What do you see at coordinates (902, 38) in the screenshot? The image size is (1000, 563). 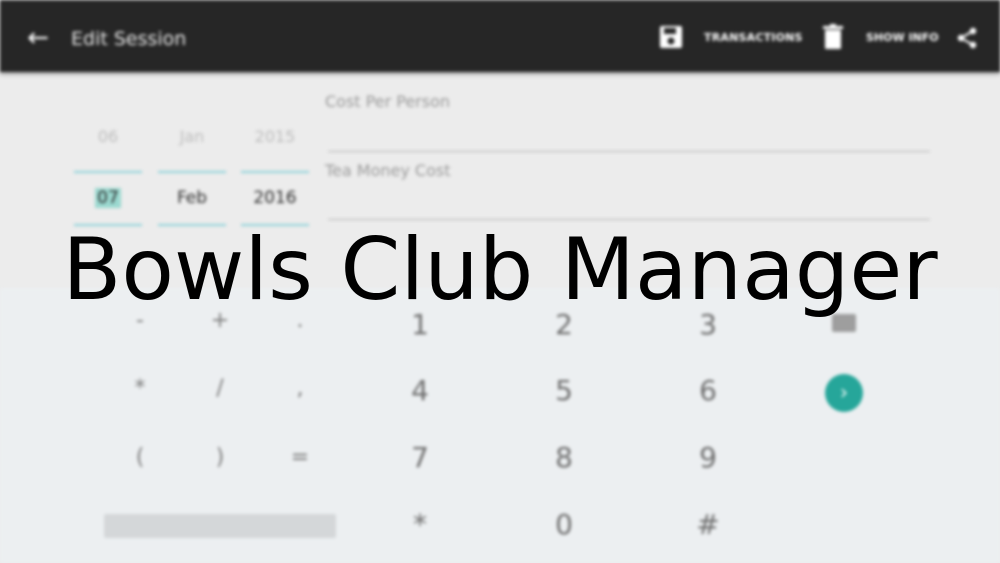 I see `show-info-button: SHOW INFO` at bounding box center [902, 38].